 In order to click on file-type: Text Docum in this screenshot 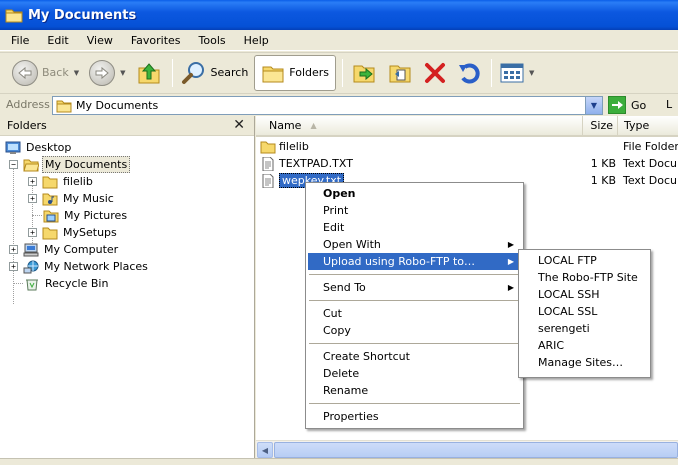, I will do `click(650, 180)`.